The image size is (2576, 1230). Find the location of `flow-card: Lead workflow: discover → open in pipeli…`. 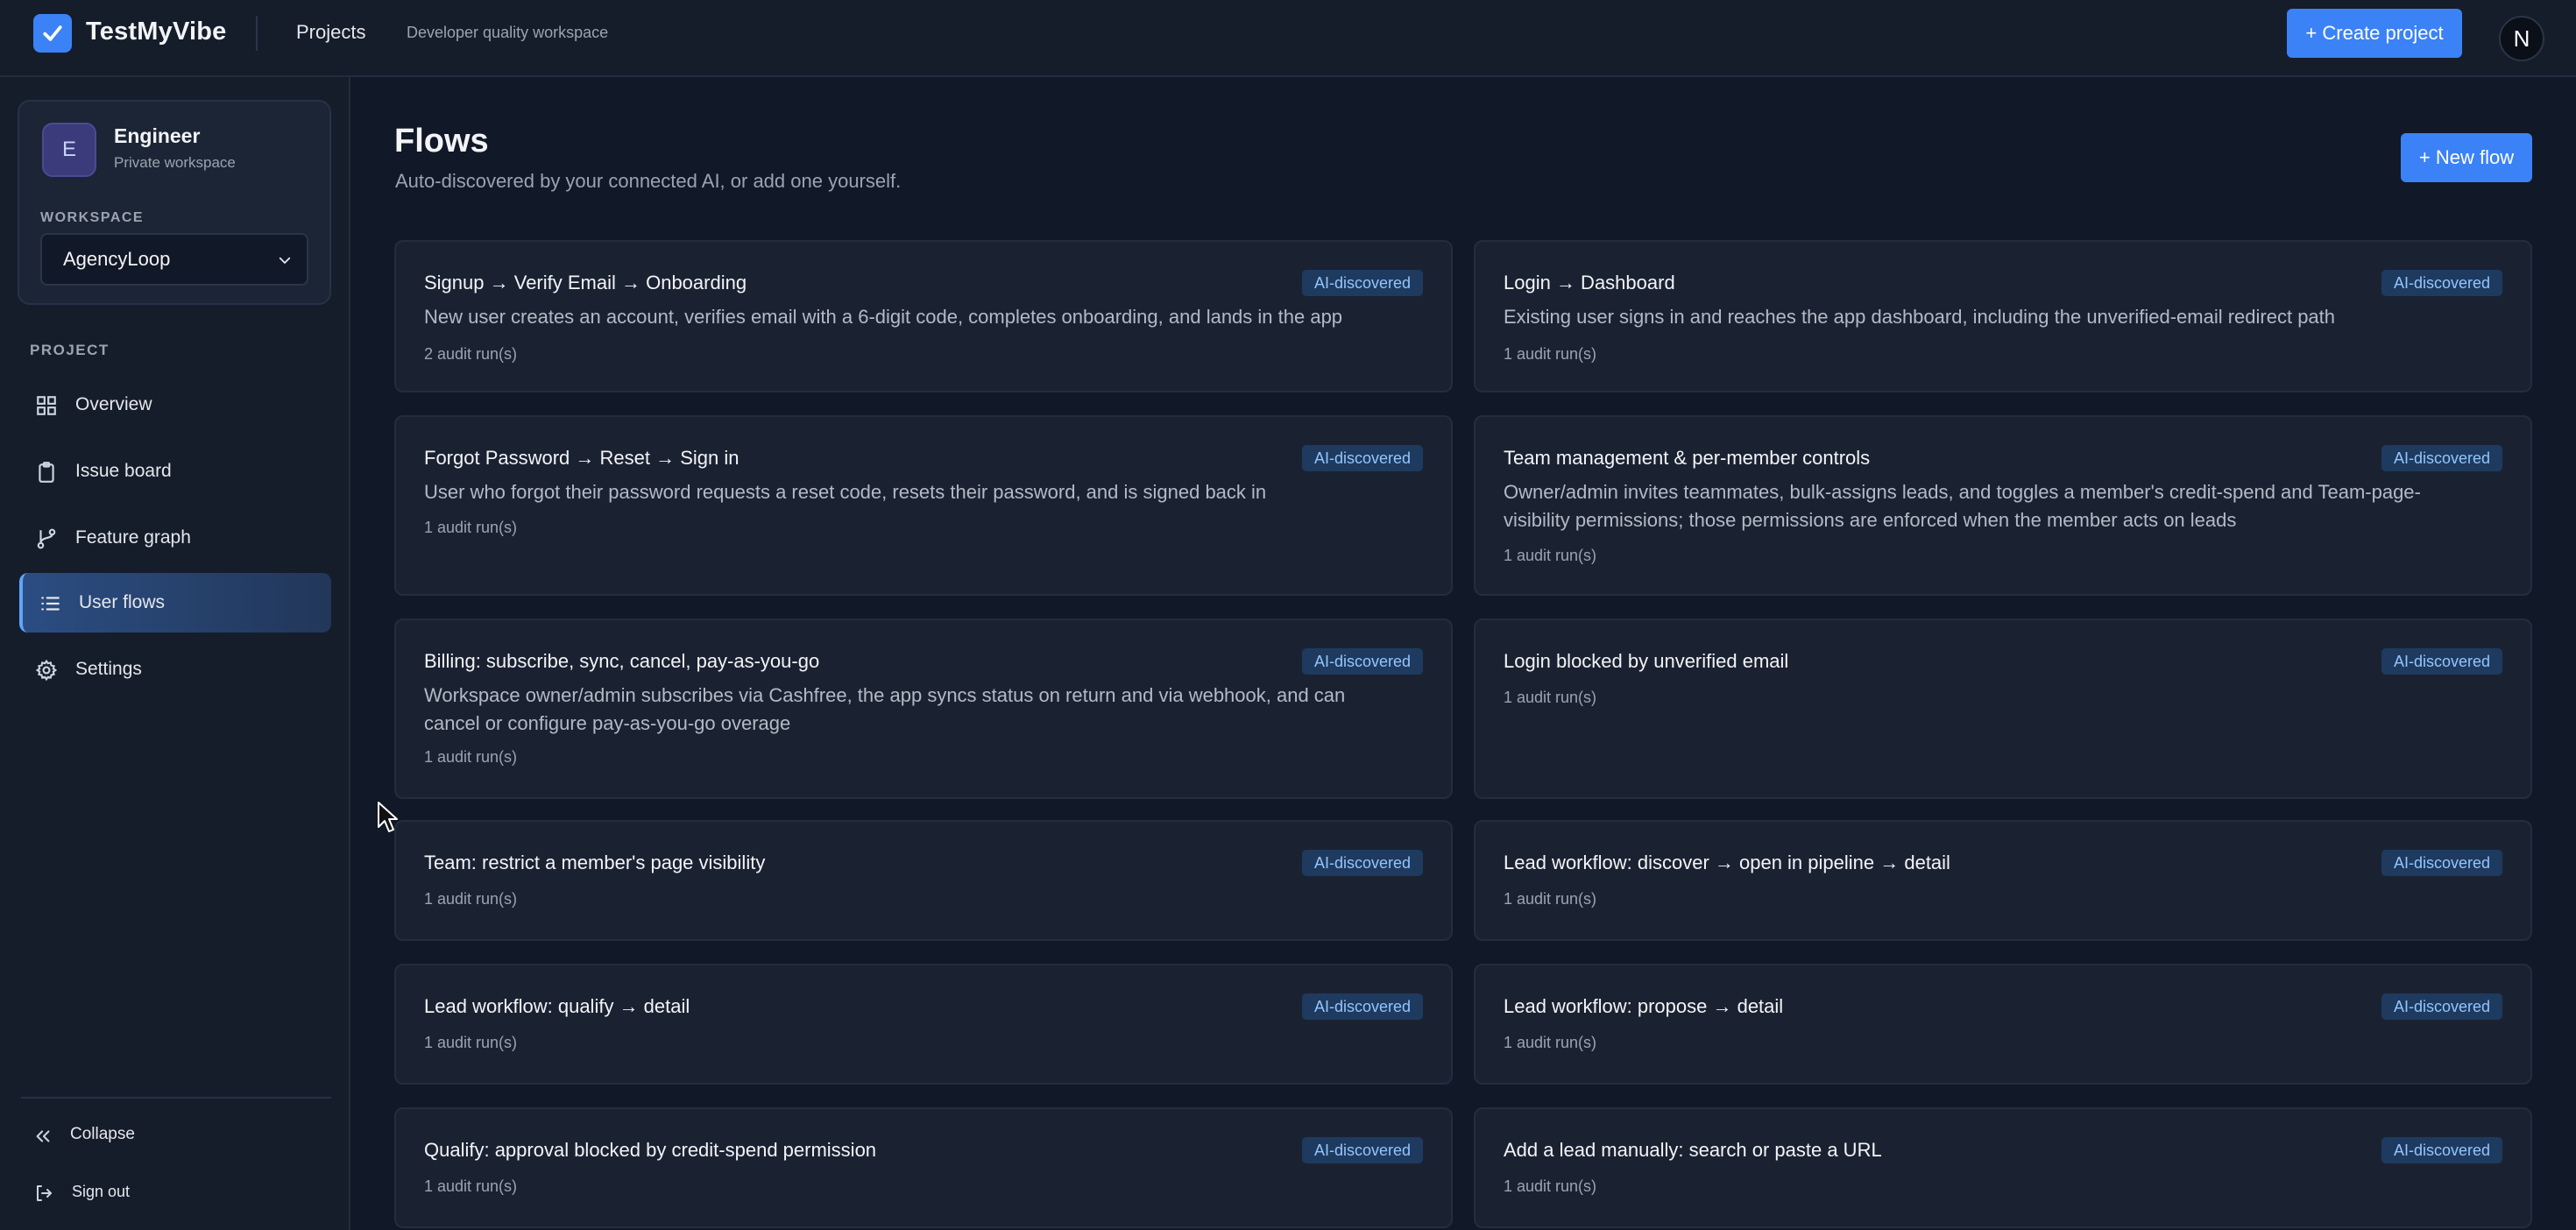

flow-card: Lead workflow: discover → open in pipeli… is located at coordinates (2003, 880).